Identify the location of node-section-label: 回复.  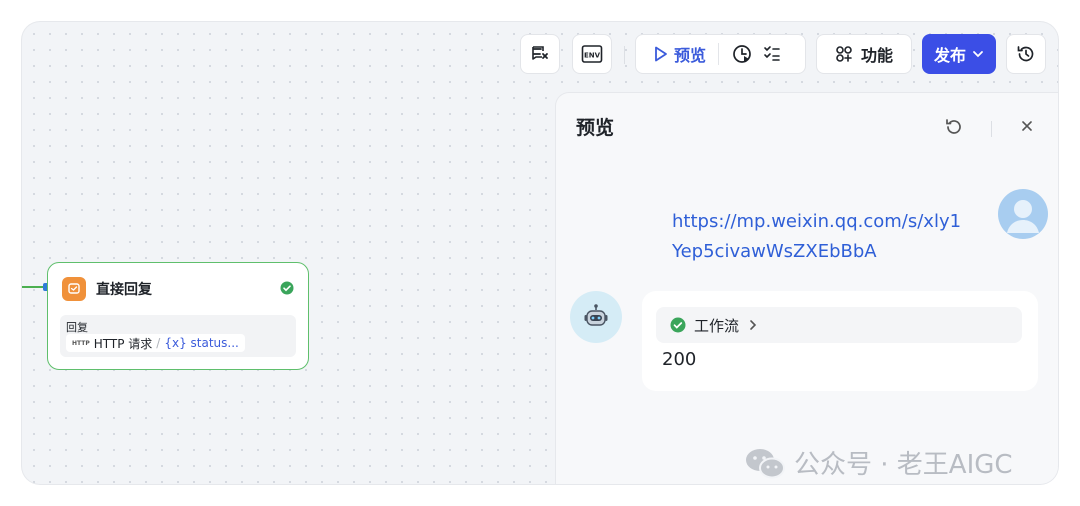
(77, 327).